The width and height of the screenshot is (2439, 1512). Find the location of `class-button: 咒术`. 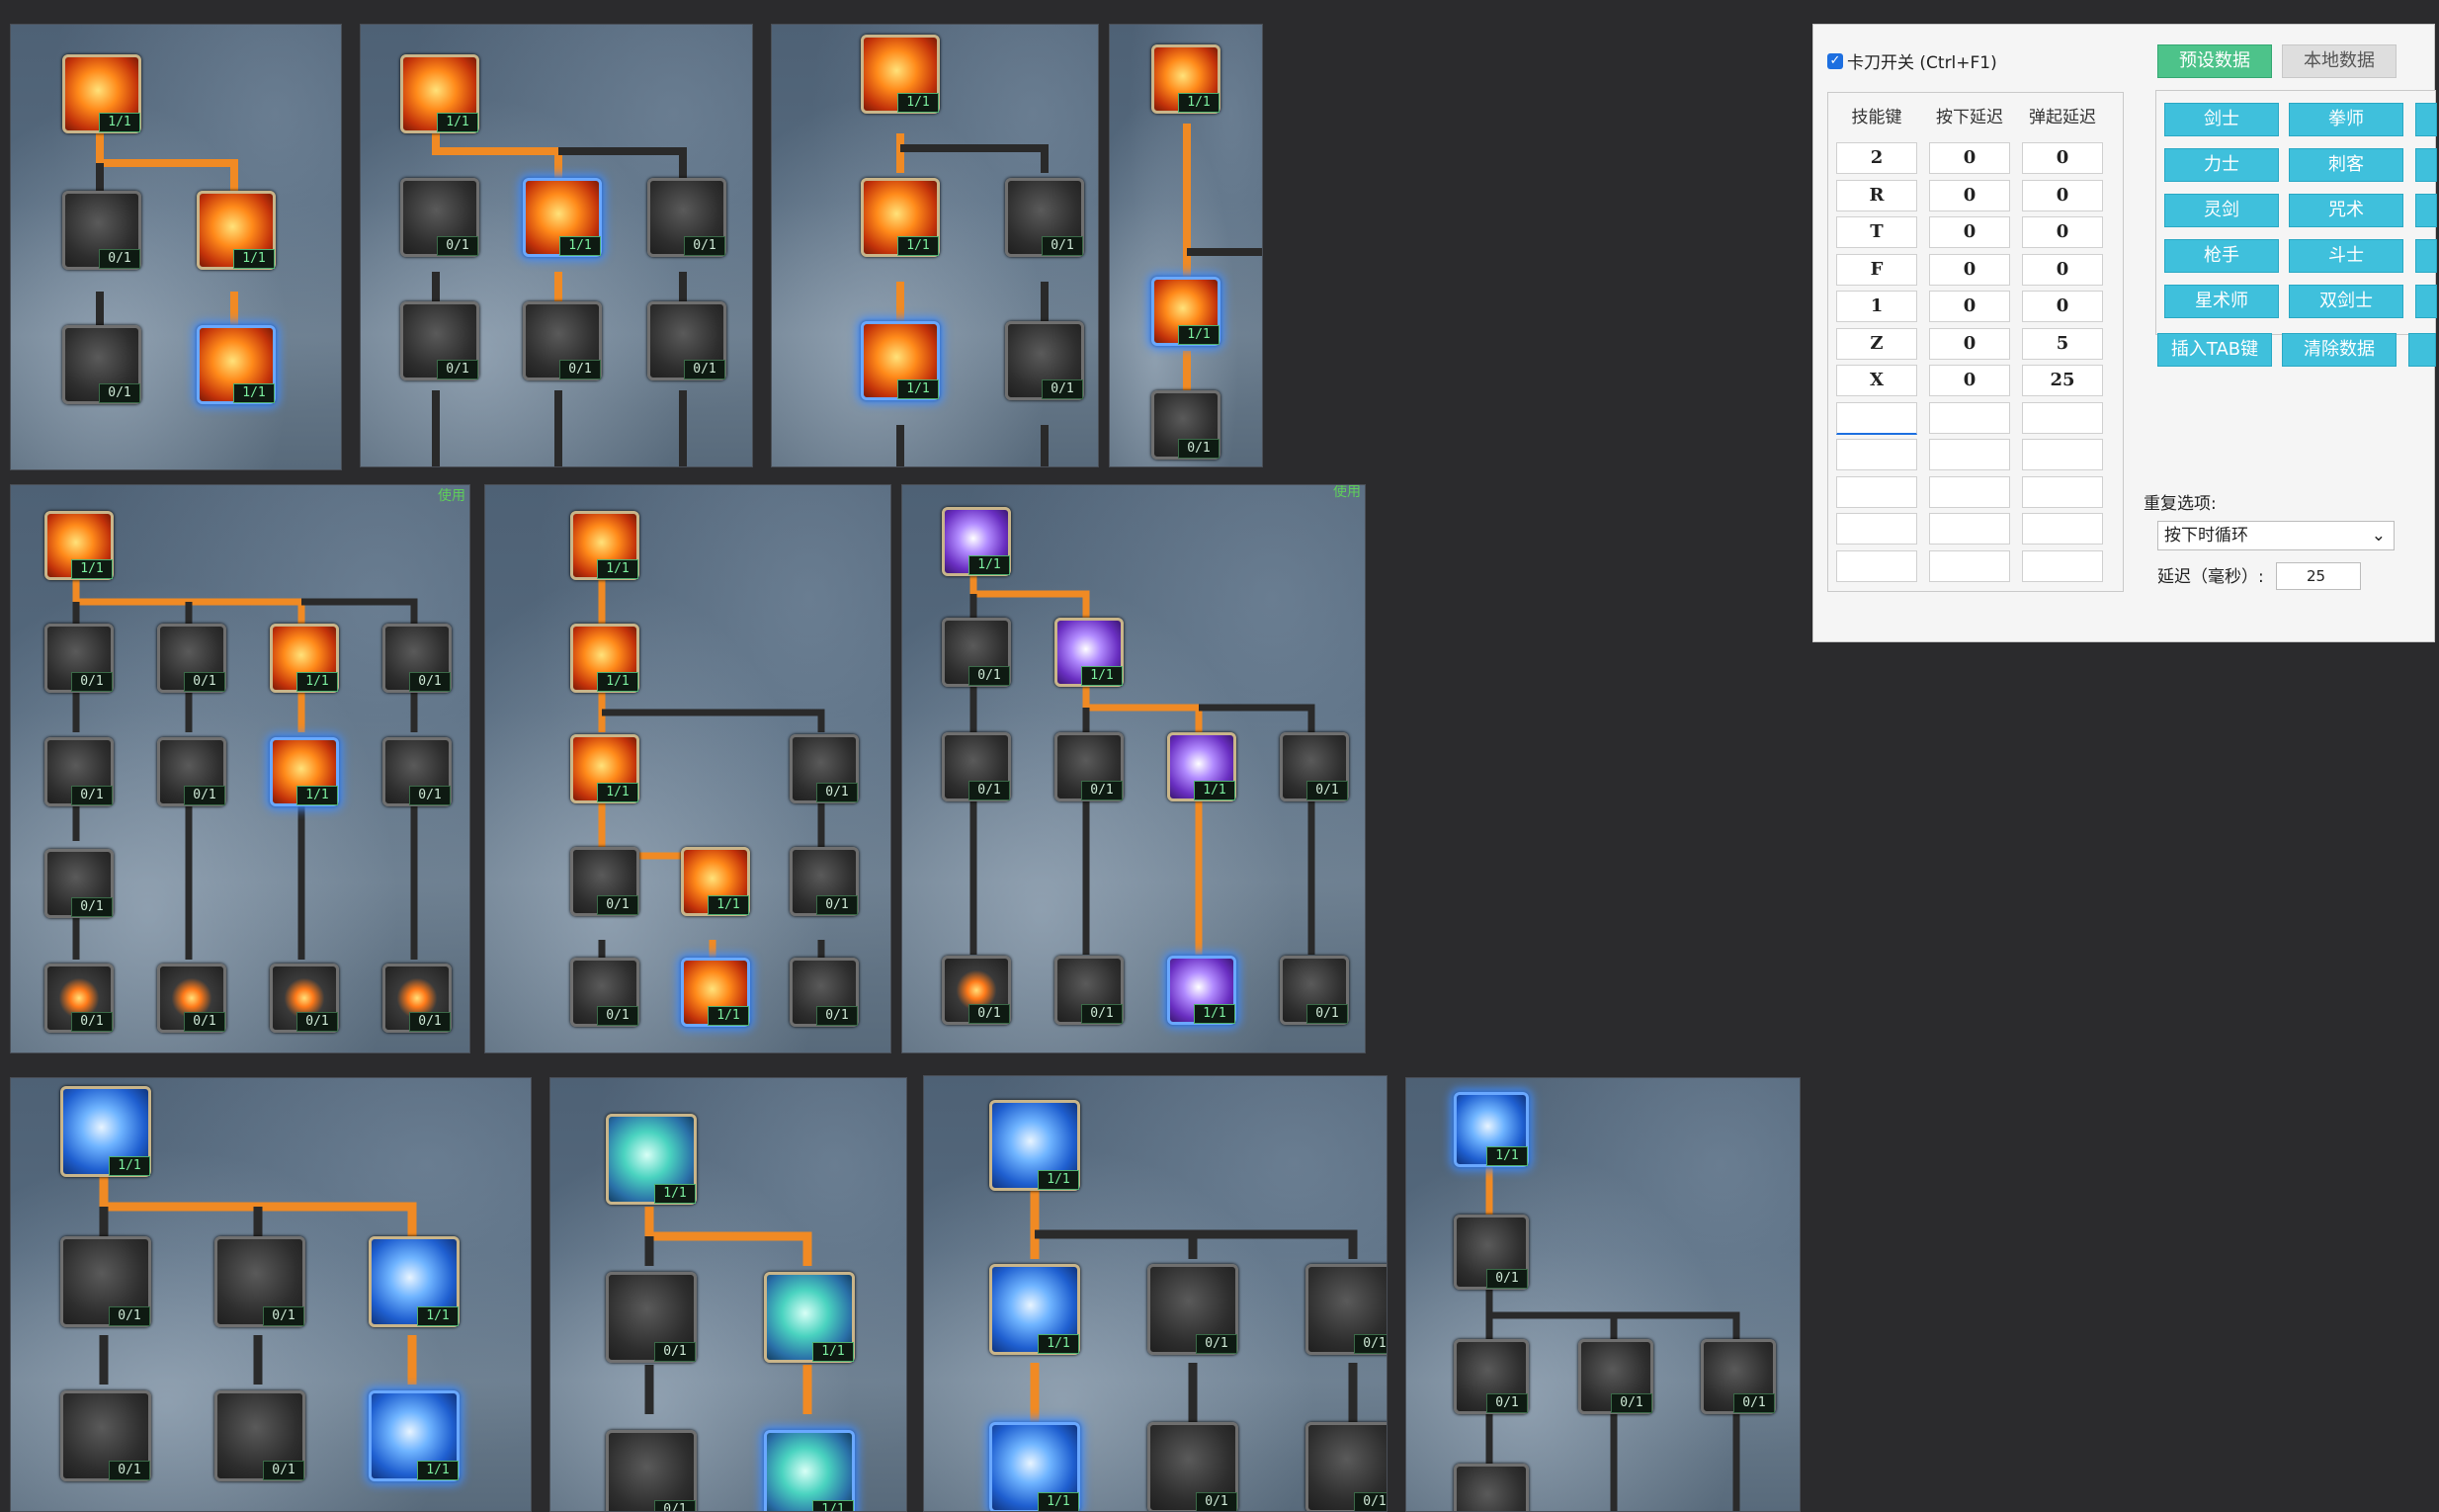

class-button: 咒术 is located at coordinates (2346, 210).